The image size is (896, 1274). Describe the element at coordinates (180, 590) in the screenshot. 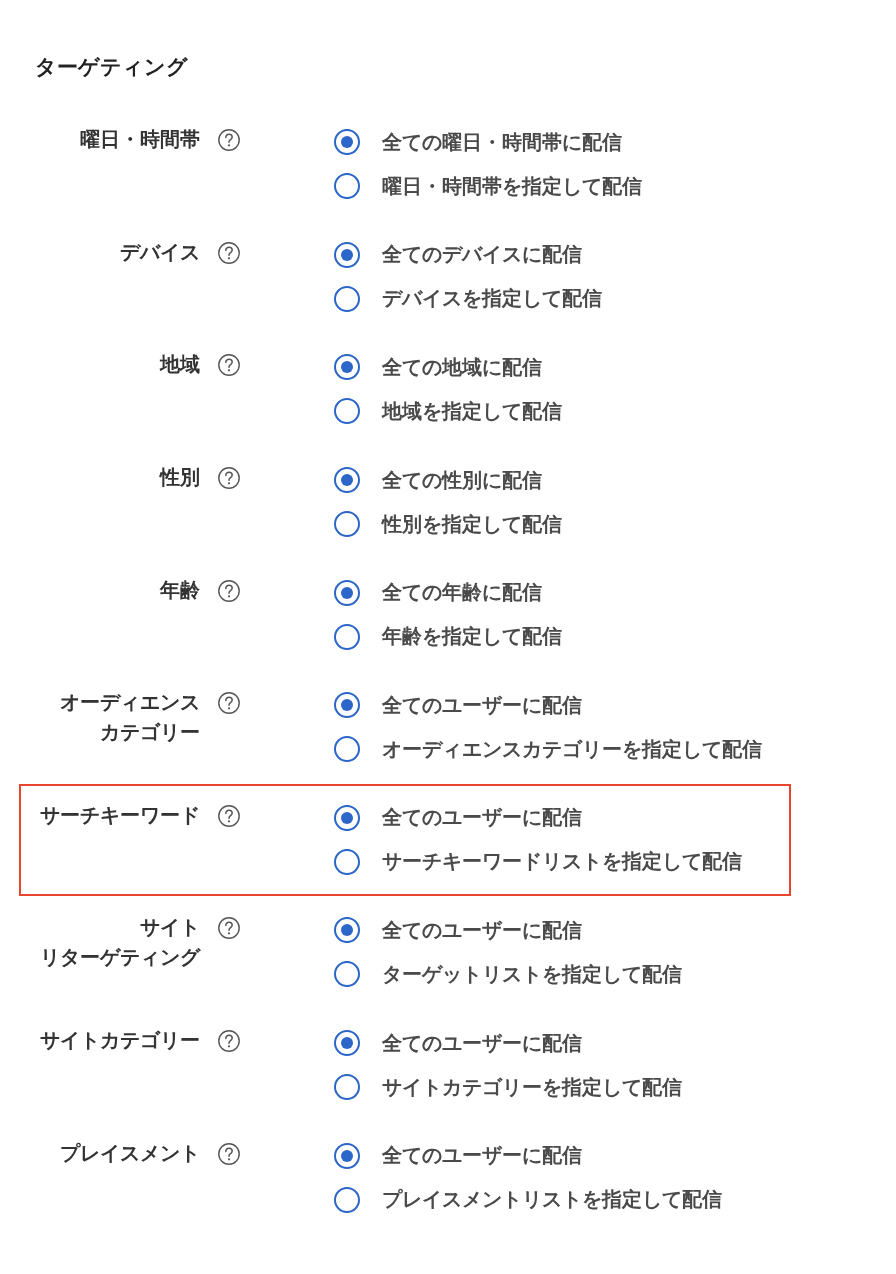

I see `setting-label: 年齢` at that location.